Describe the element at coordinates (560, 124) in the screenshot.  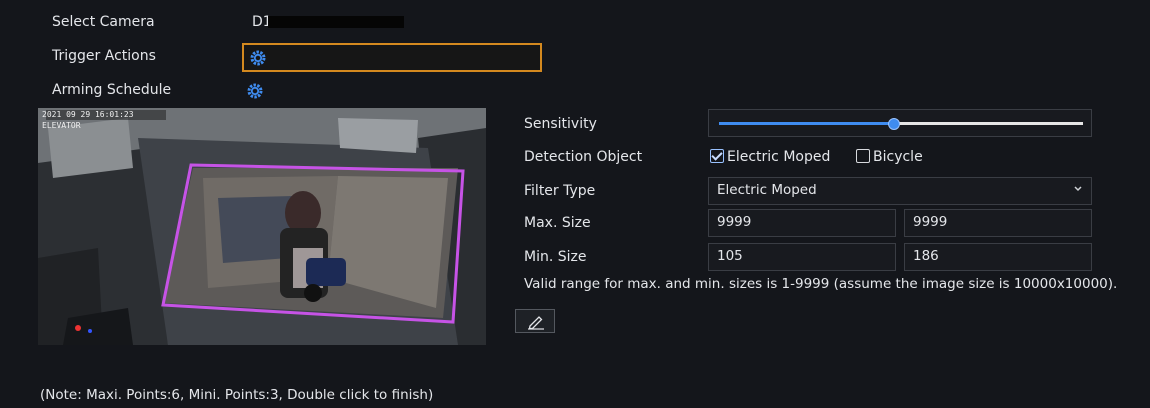
I see `sensitivity-label: Sensitivity` at that location.